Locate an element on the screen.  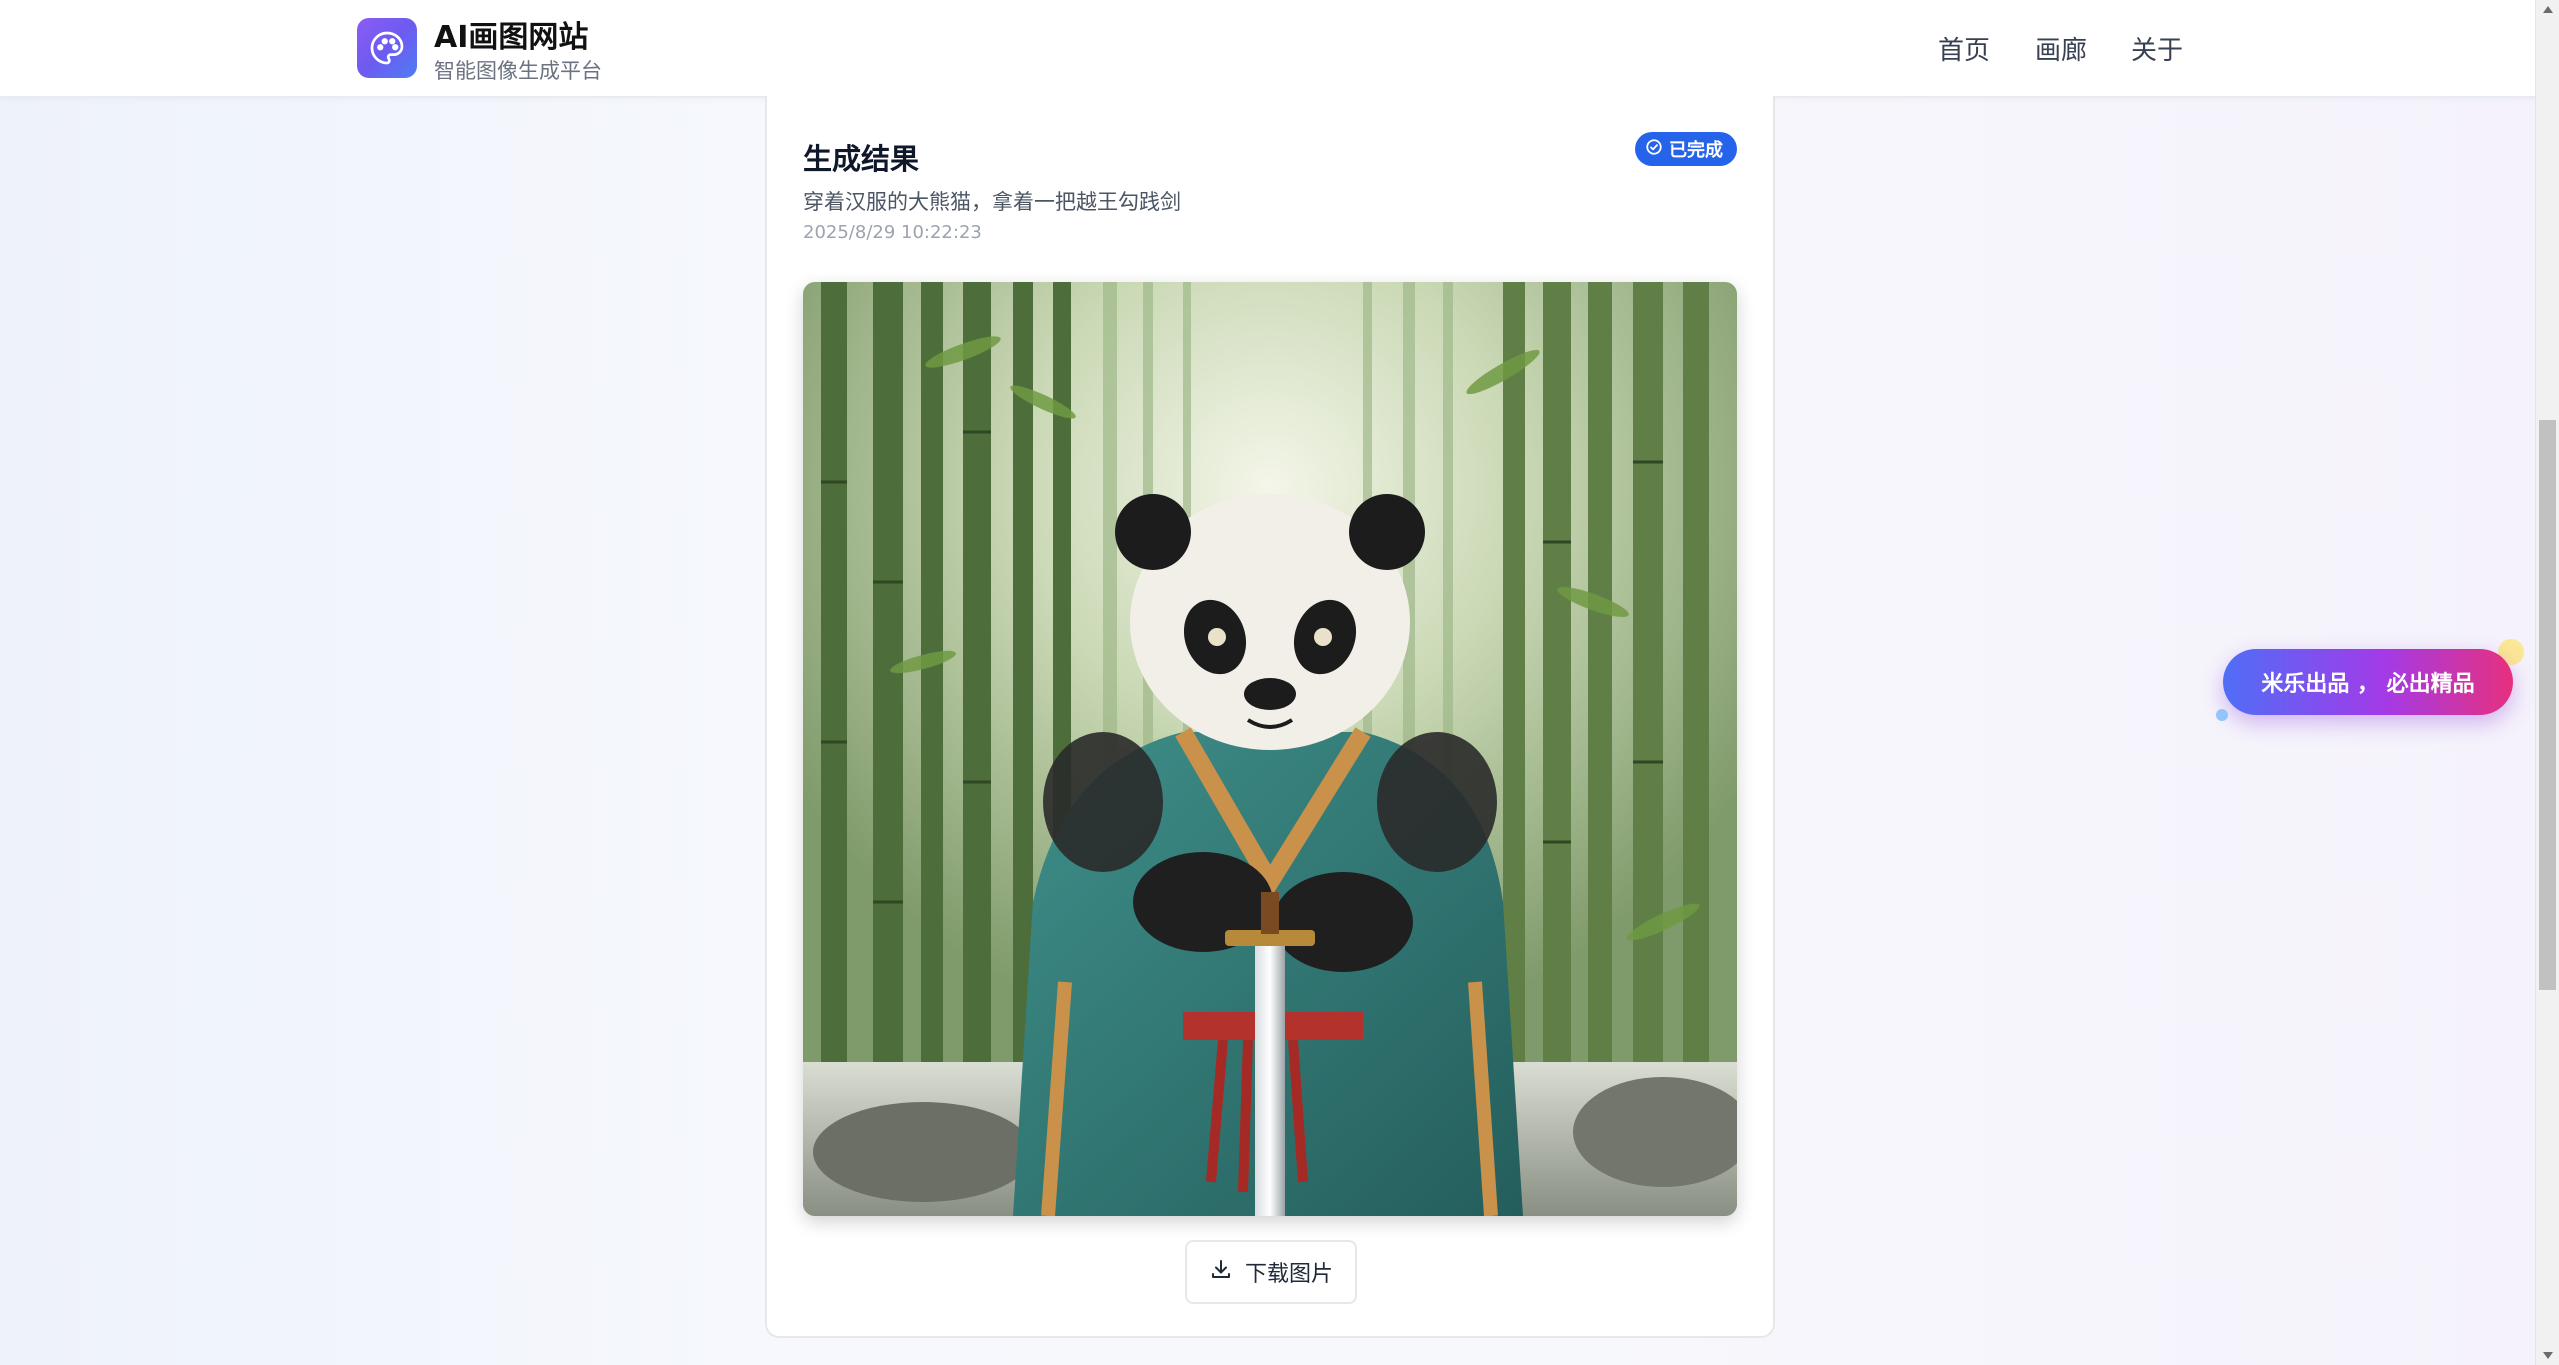
timestamp: 2025/8/29 10:22:23 is located at coordinates (892, 232).